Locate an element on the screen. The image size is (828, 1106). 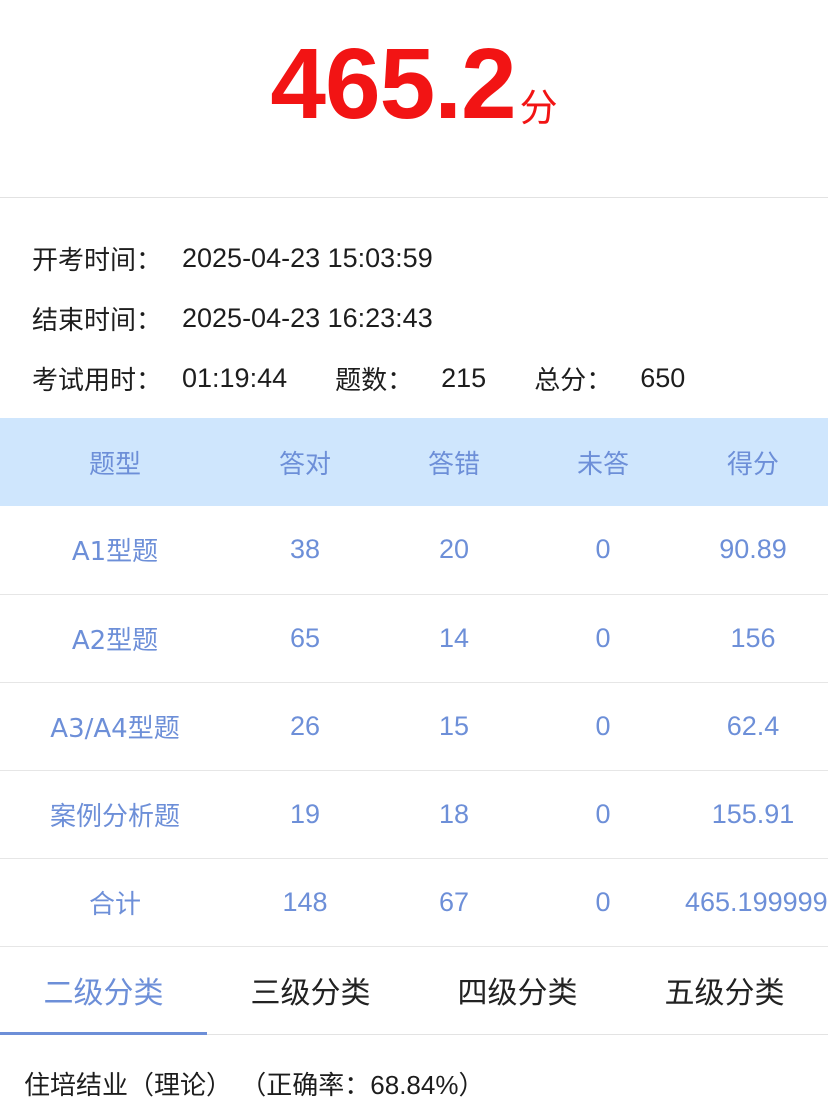
end-time-value: 2025-04-23 16:23:43 is located at coordinates (307, 317).